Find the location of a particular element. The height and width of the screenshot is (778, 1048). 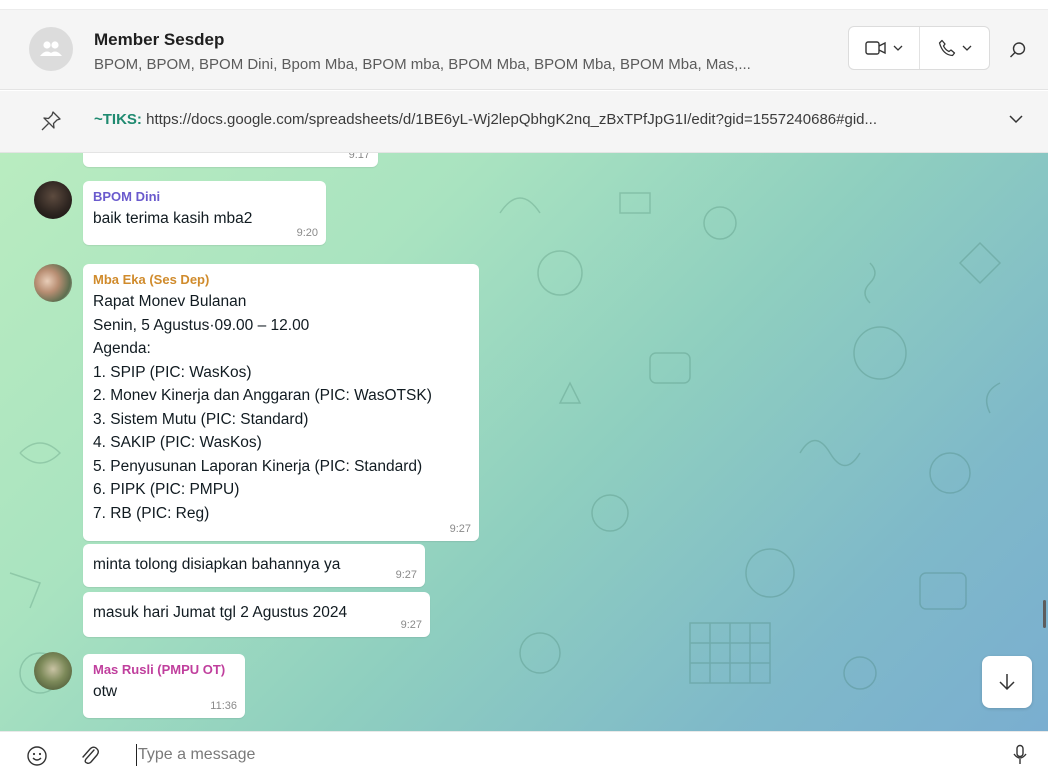

message-bubble: BPOM Dini baik terima kasih mba2 9:20 is located at coordinates (204, 213).